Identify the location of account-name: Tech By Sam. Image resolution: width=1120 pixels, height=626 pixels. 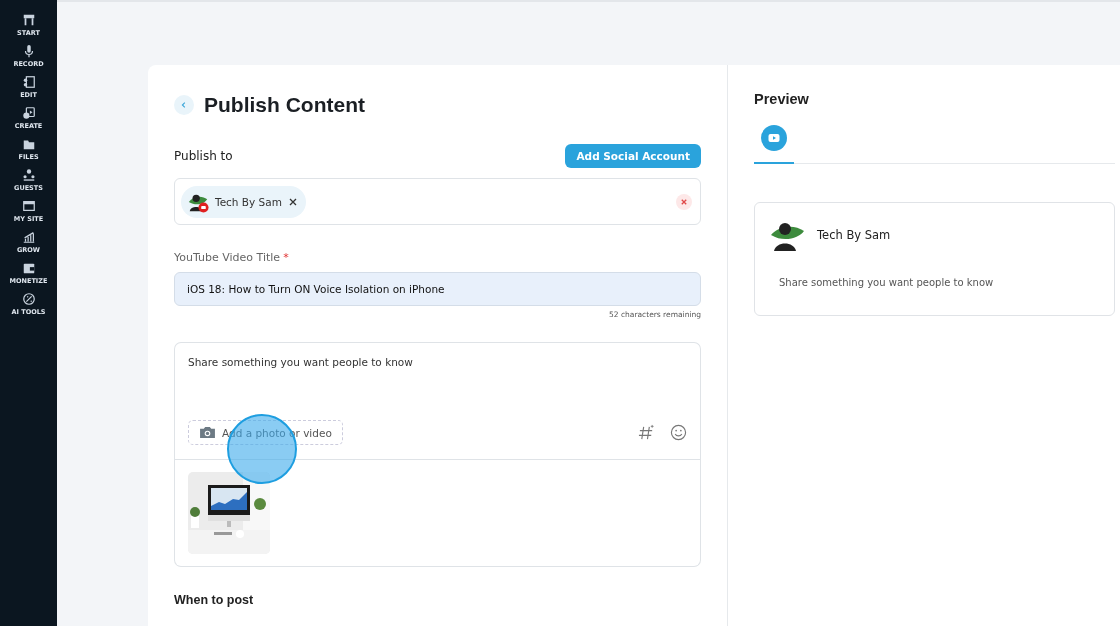
(854, 235).